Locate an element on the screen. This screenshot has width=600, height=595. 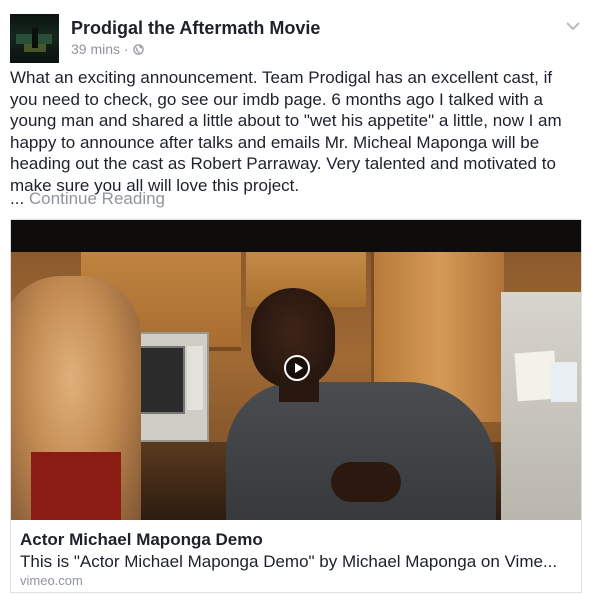
post-meta: 39 mins · is located at coordinates (107, 49).